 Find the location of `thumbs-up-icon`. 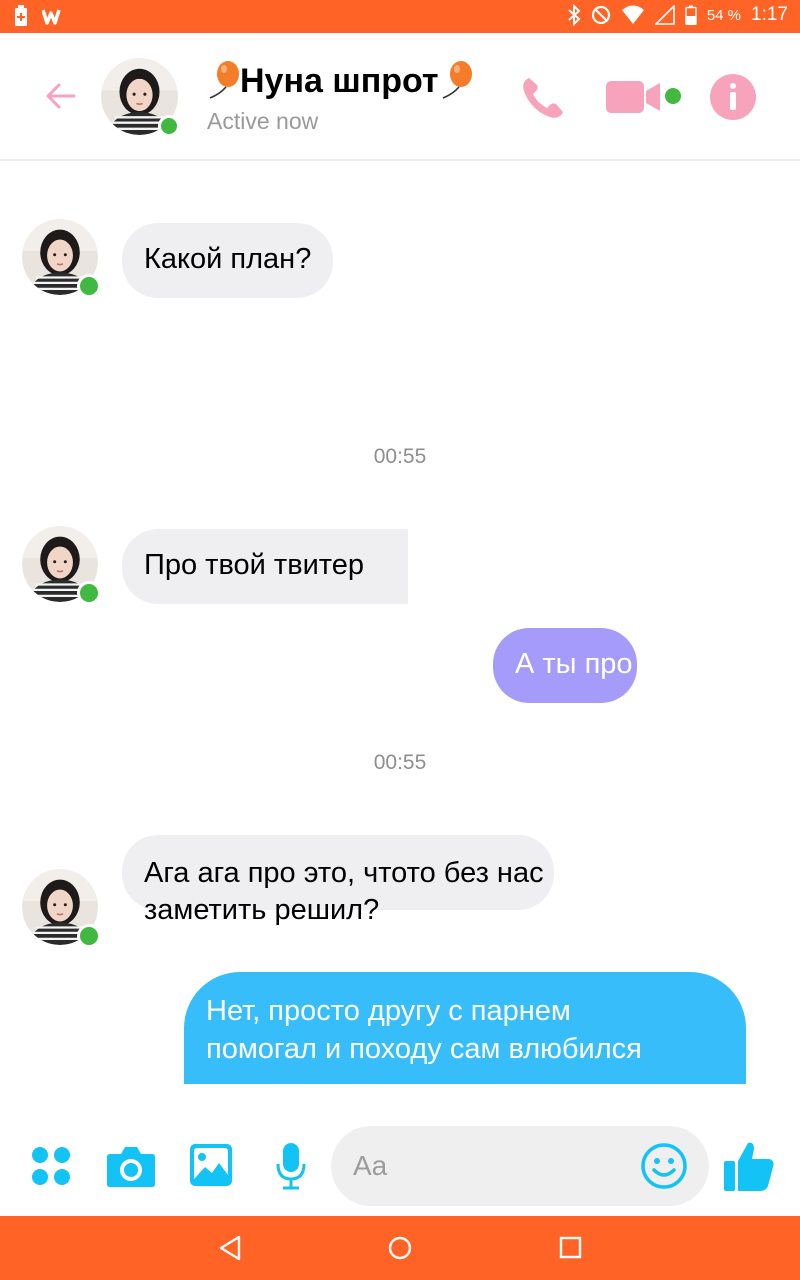

thumbs-up-icon is located at coordinates (749, 1166).